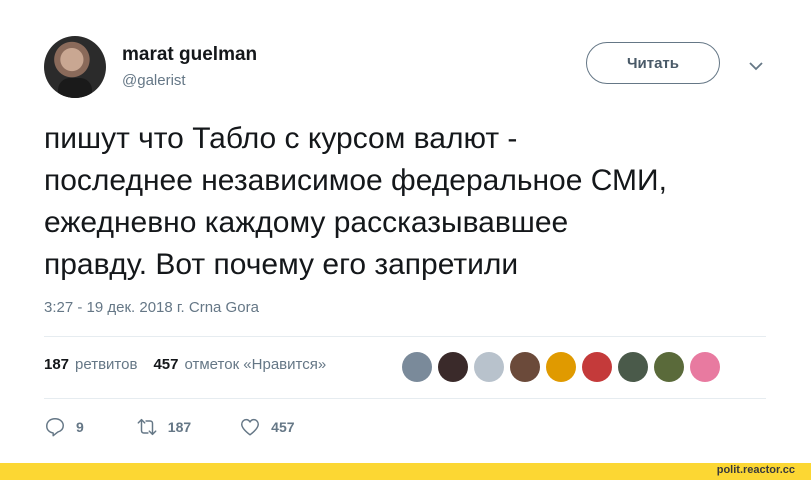  I want to click on heart-icon, so click(250, 427).